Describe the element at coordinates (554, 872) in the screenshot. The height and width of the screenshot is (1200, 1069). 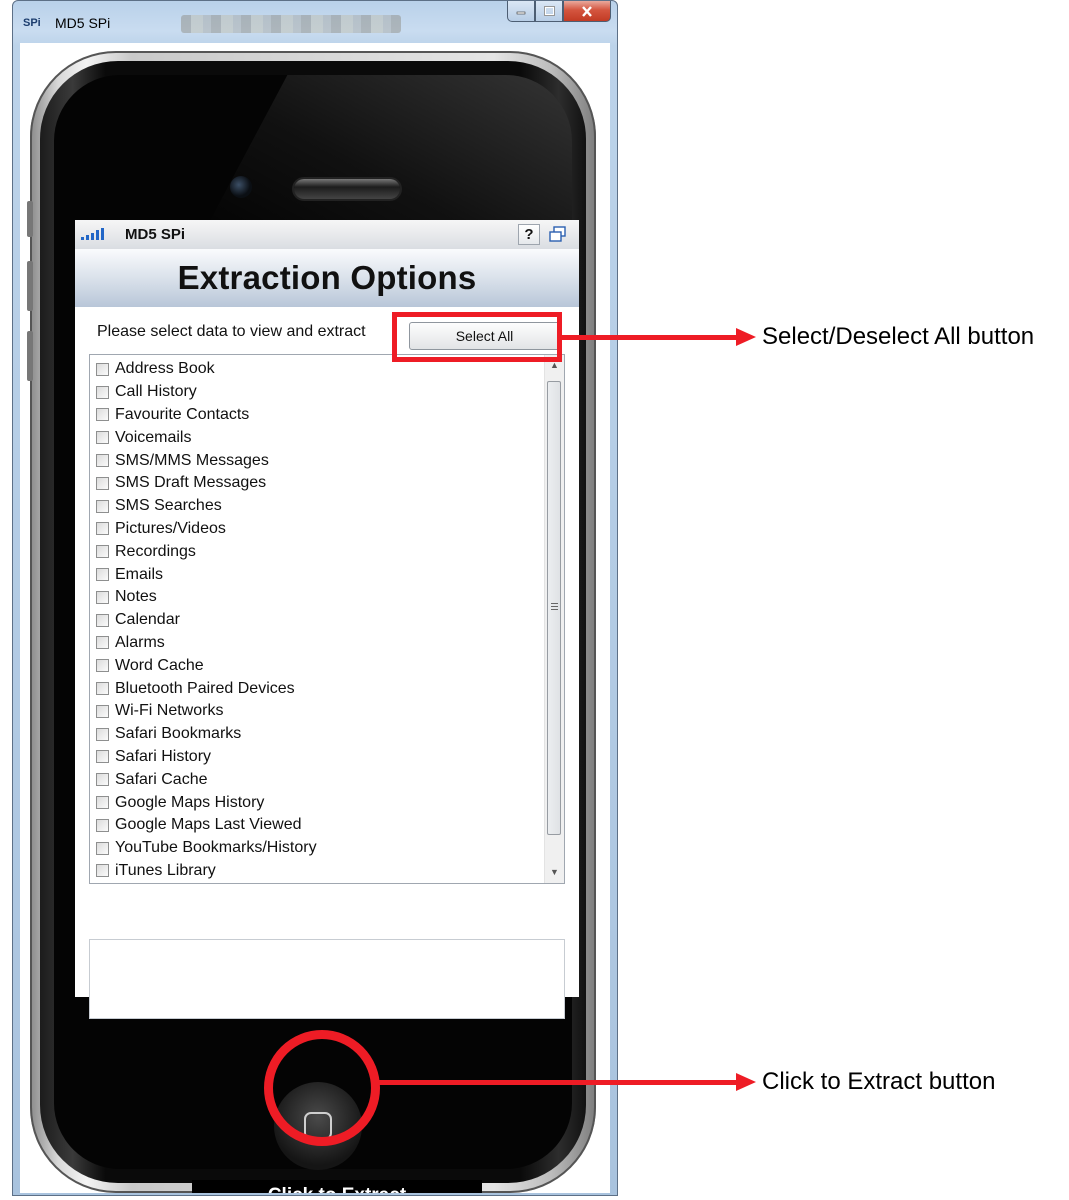
I see `scroll-down-arrow-icon: ▼` at that location.